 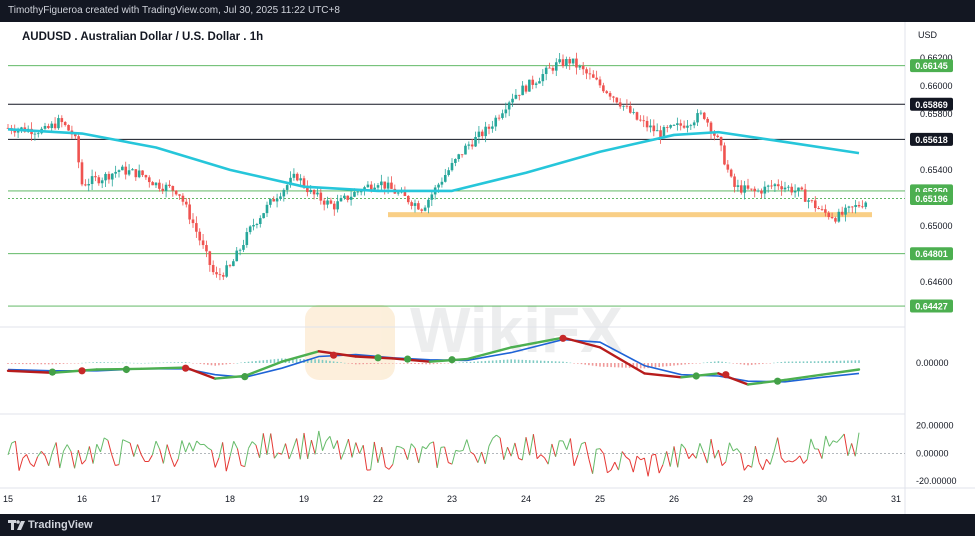 What do you see at coordinates (630, 215) in the screenshot?
I see `support-zone-band` at bounding box center [630, 215].